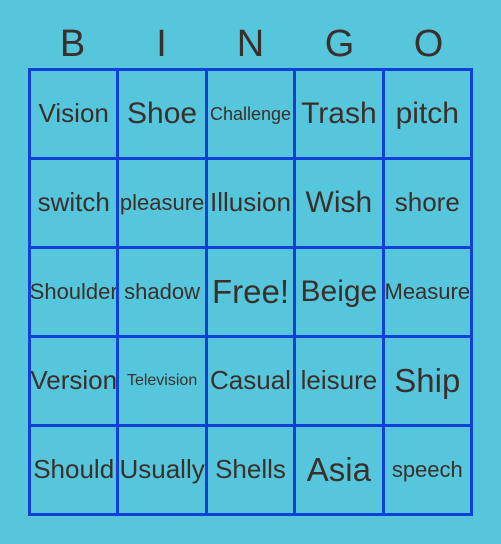 The image size is (501, 544). Describe the element at coordinates (161, 44) in the screenshot. I see `header-letter-i: I` at that location.